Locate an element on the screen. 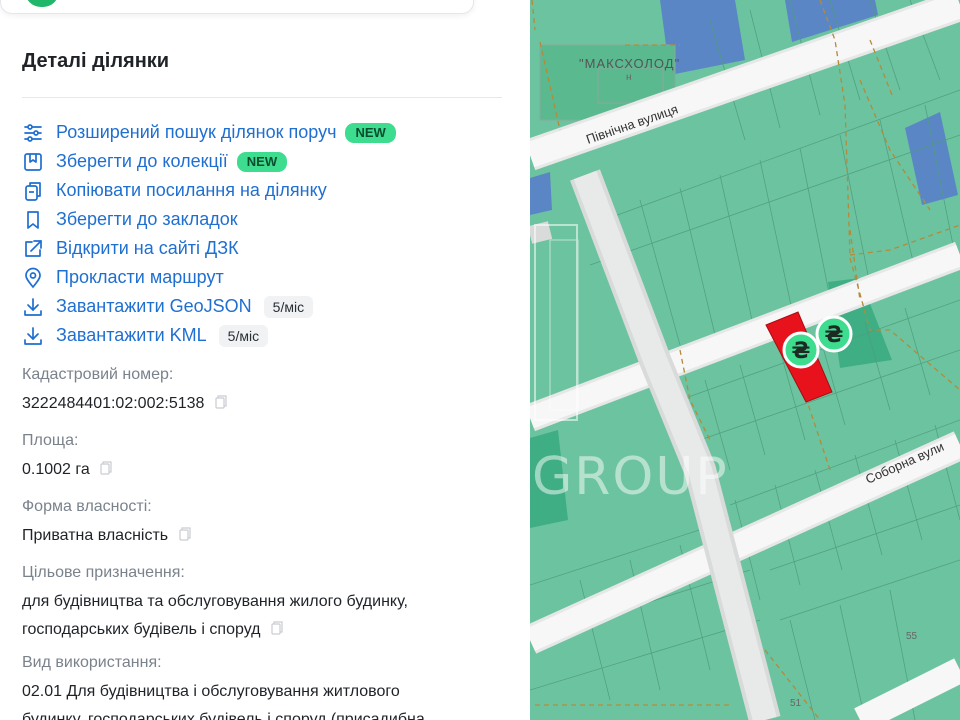  cadastral-number-value: 3222484401:02:002:5138 is located at coordinates (113, 403).